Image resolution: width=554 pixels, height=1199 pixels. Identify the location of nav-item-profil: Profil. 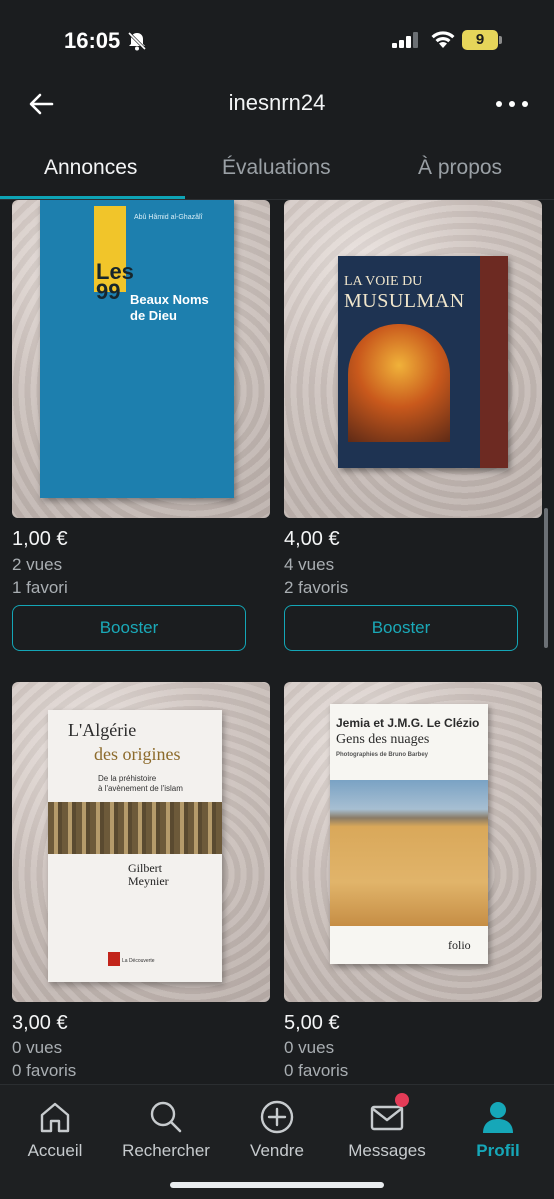
(496, 1126).